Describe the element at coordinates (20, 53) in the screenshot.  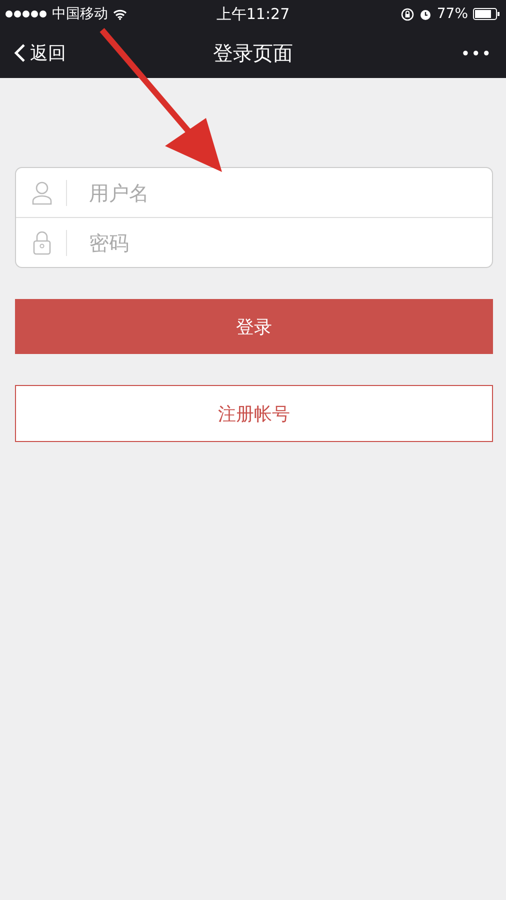
I see `chevron-left-icon` at that location.